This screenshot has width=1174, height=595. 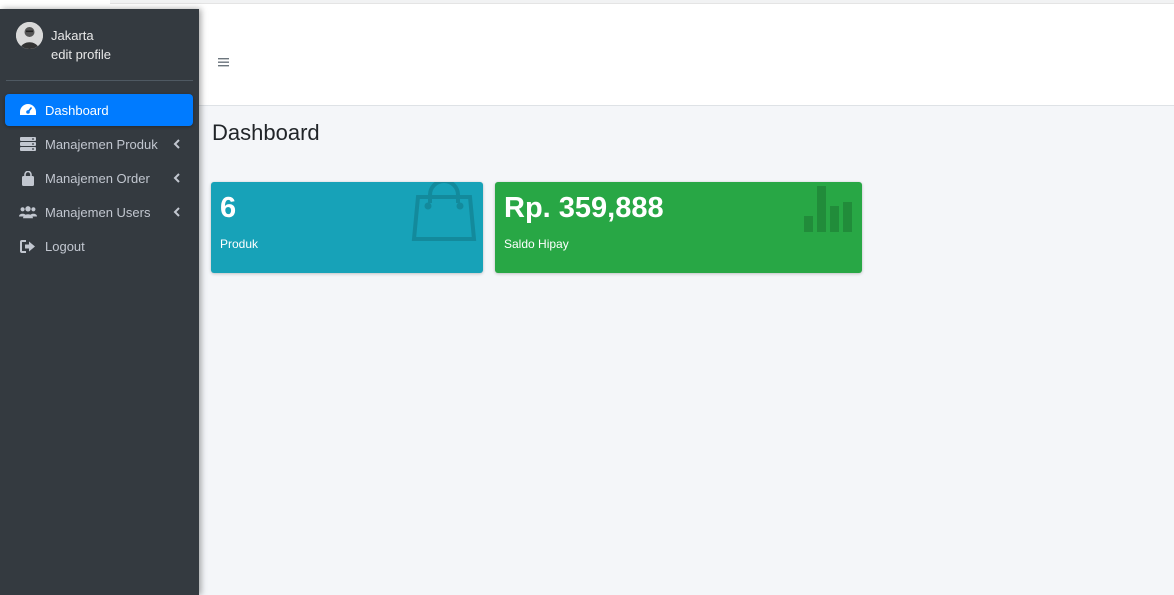 What do you see at coordinates (99, 246) in the screenshot?
I see `sidebar-item-logout: Logout` at bounding box center [99, 246].